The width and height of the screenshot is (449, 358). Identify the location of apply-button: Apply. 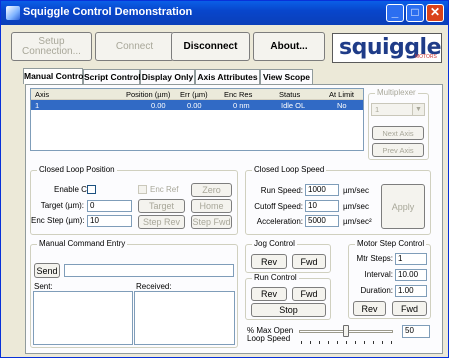
(403, 206).